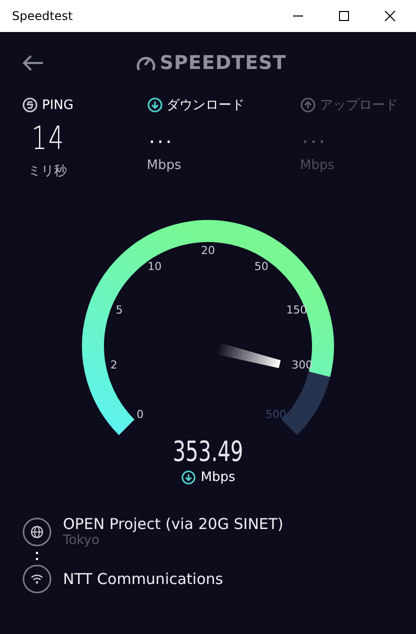  Describe the element at coordinates (208, 452) in the screenshot. I see `speed-reading: 353.49` at that location.